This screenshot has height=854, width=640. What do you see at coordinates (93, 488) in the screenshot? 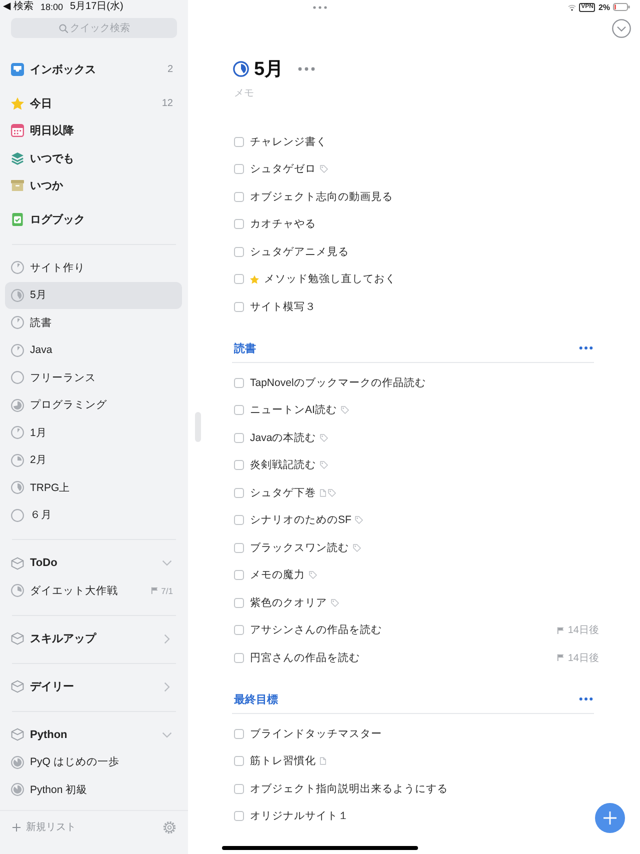
I see `sidebar-item: TRPG上` at bounding box center [93, 488].